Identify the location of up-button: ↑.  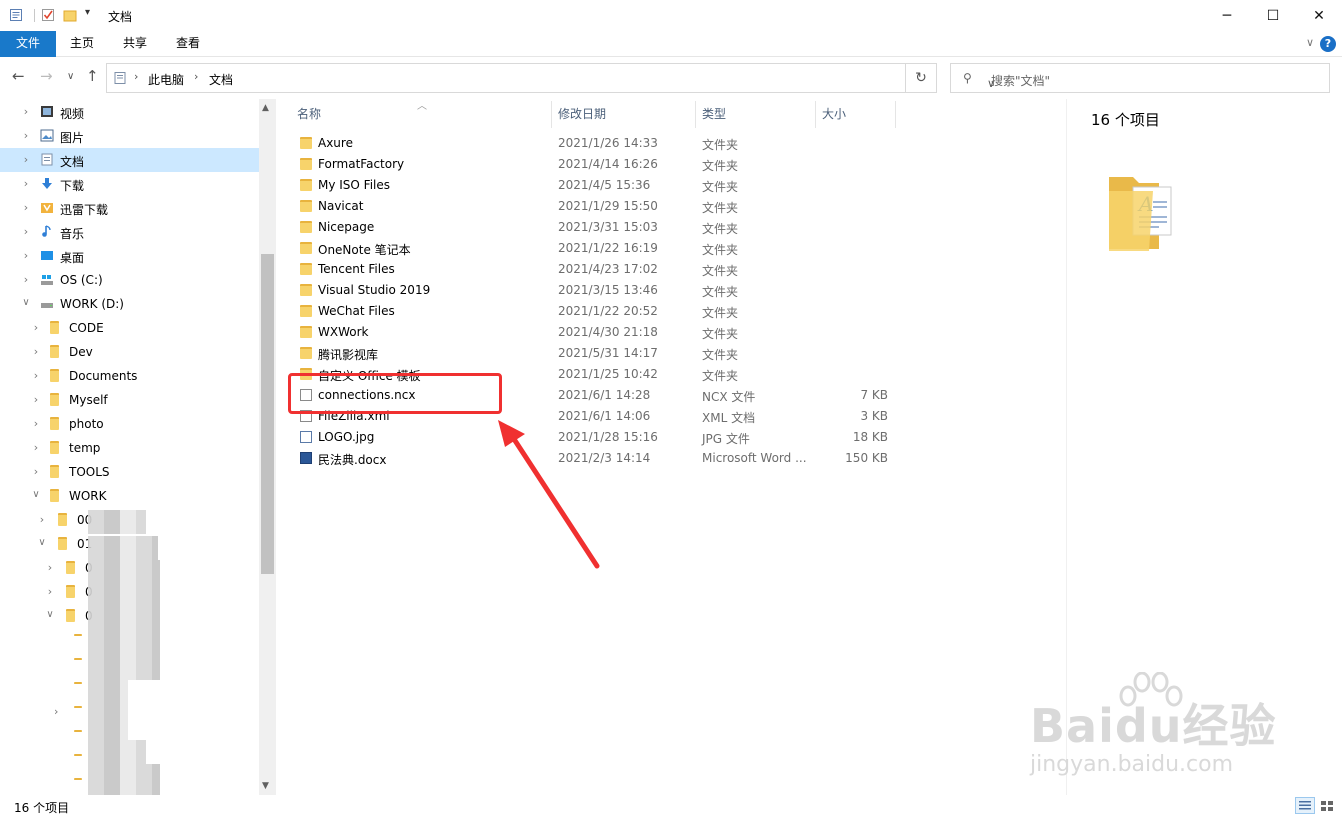
(92, 76).